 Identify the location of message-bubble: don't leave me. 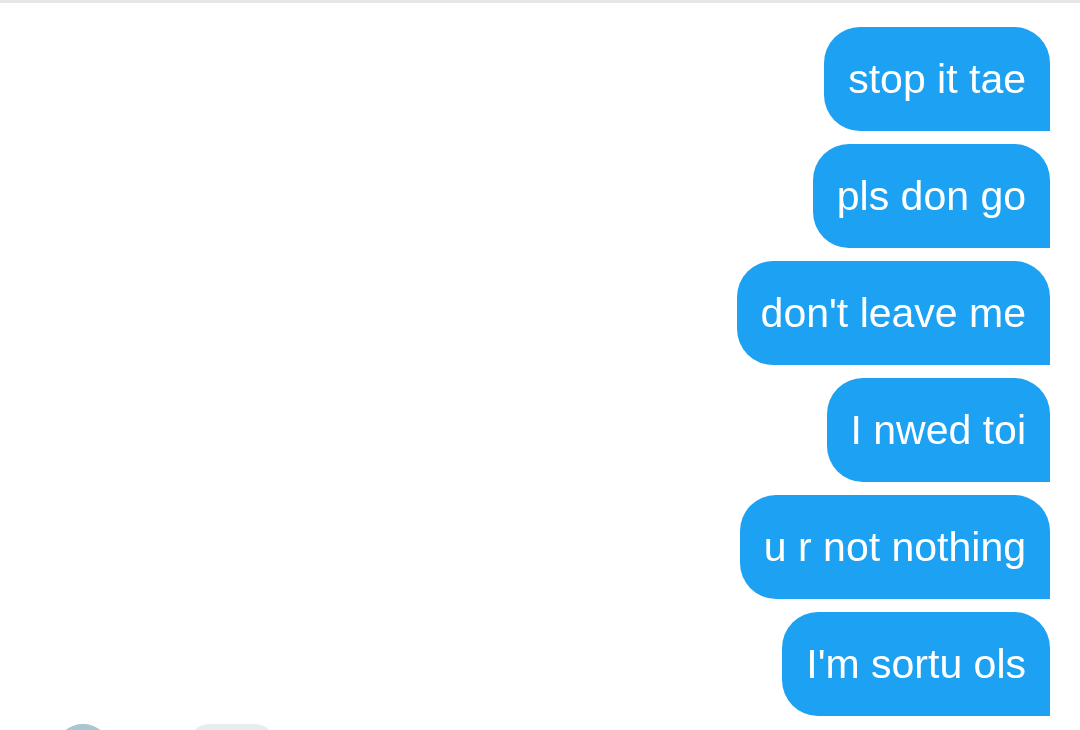
(893, 313).